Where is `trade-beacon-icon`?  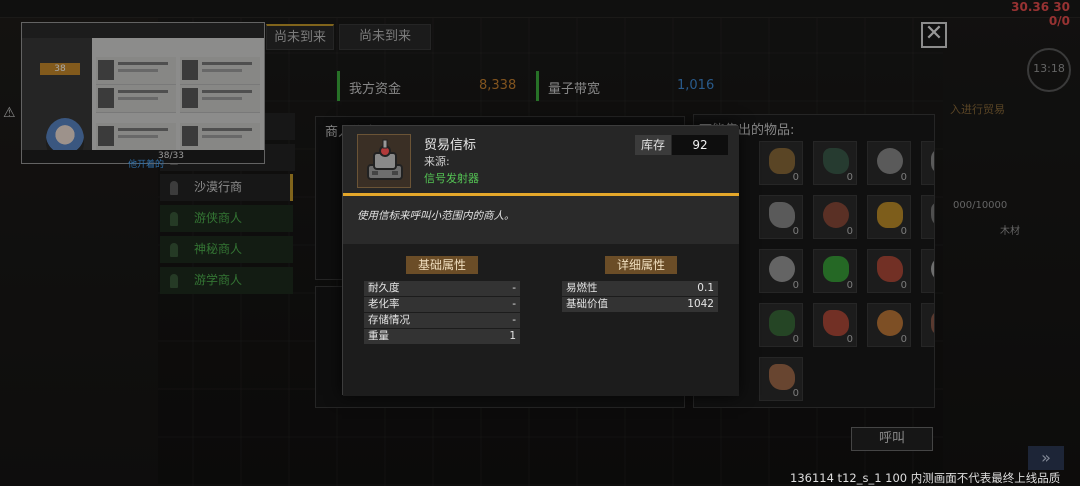 trade-beacon-icon is located at coordinates (385, 159).